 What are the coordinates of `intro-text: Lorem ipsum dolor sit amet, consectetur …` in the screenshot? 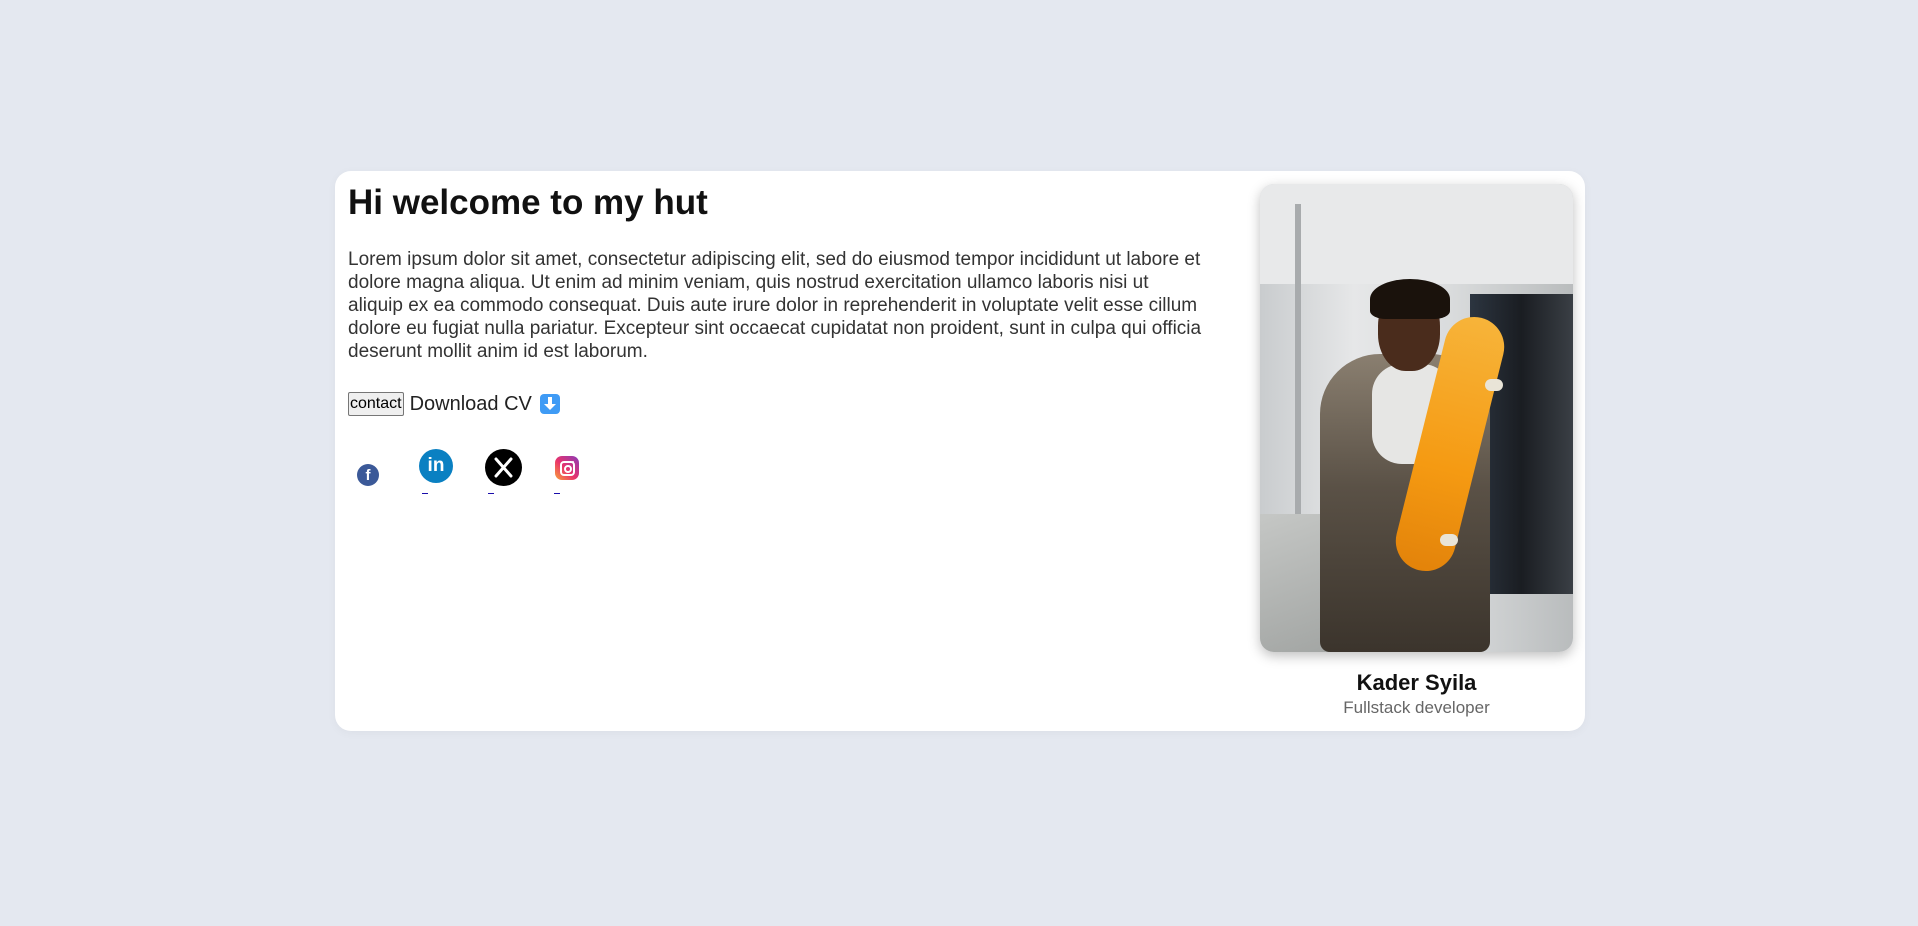 It's located at (775, 305).